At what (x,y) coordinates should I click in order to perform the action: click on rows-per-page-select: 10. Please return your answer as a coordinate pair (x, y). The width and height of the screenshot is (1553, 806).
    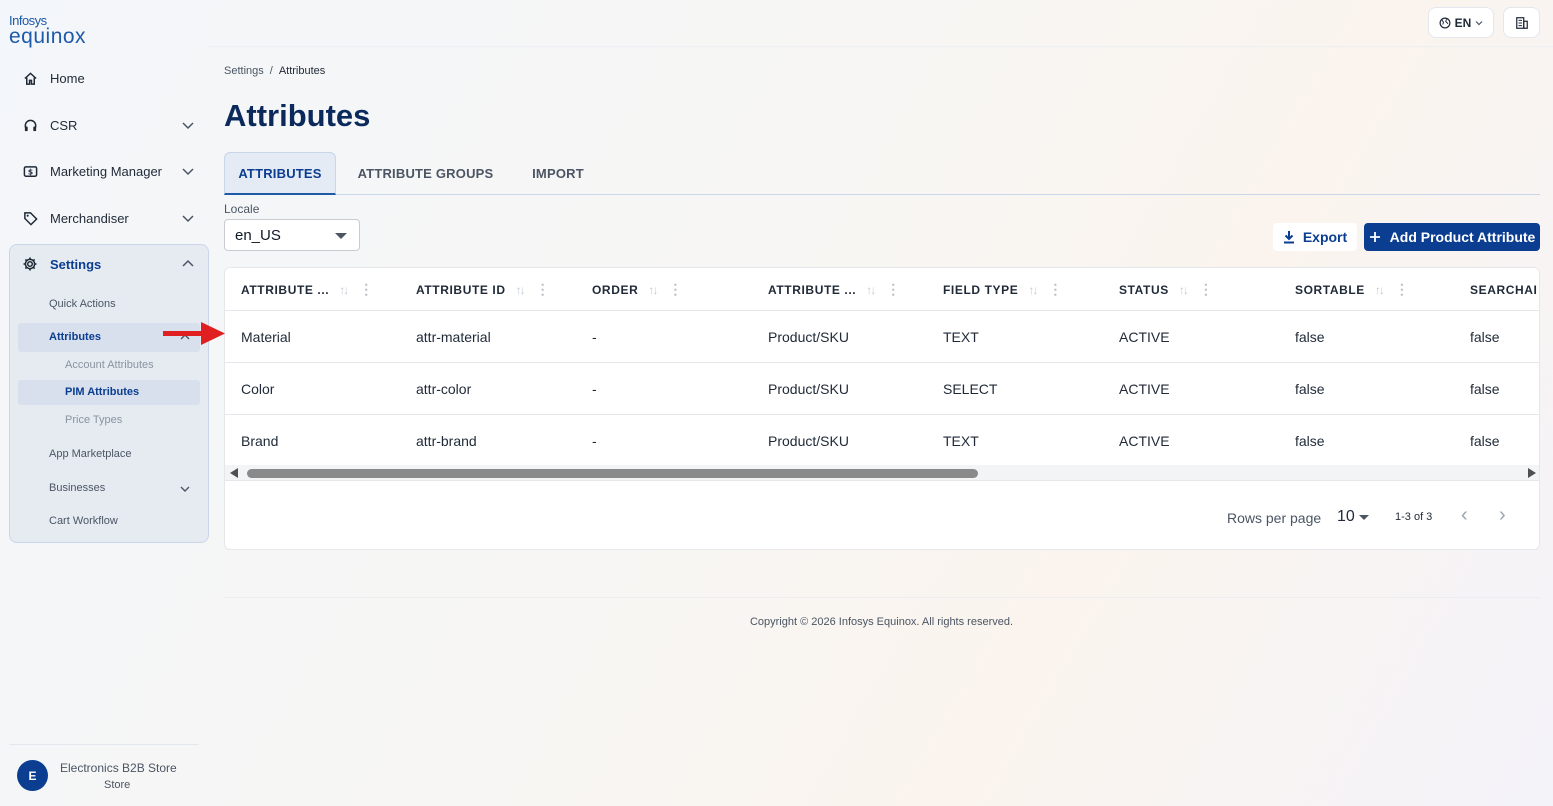
    Looking at the image, I should click on (1353, 517).